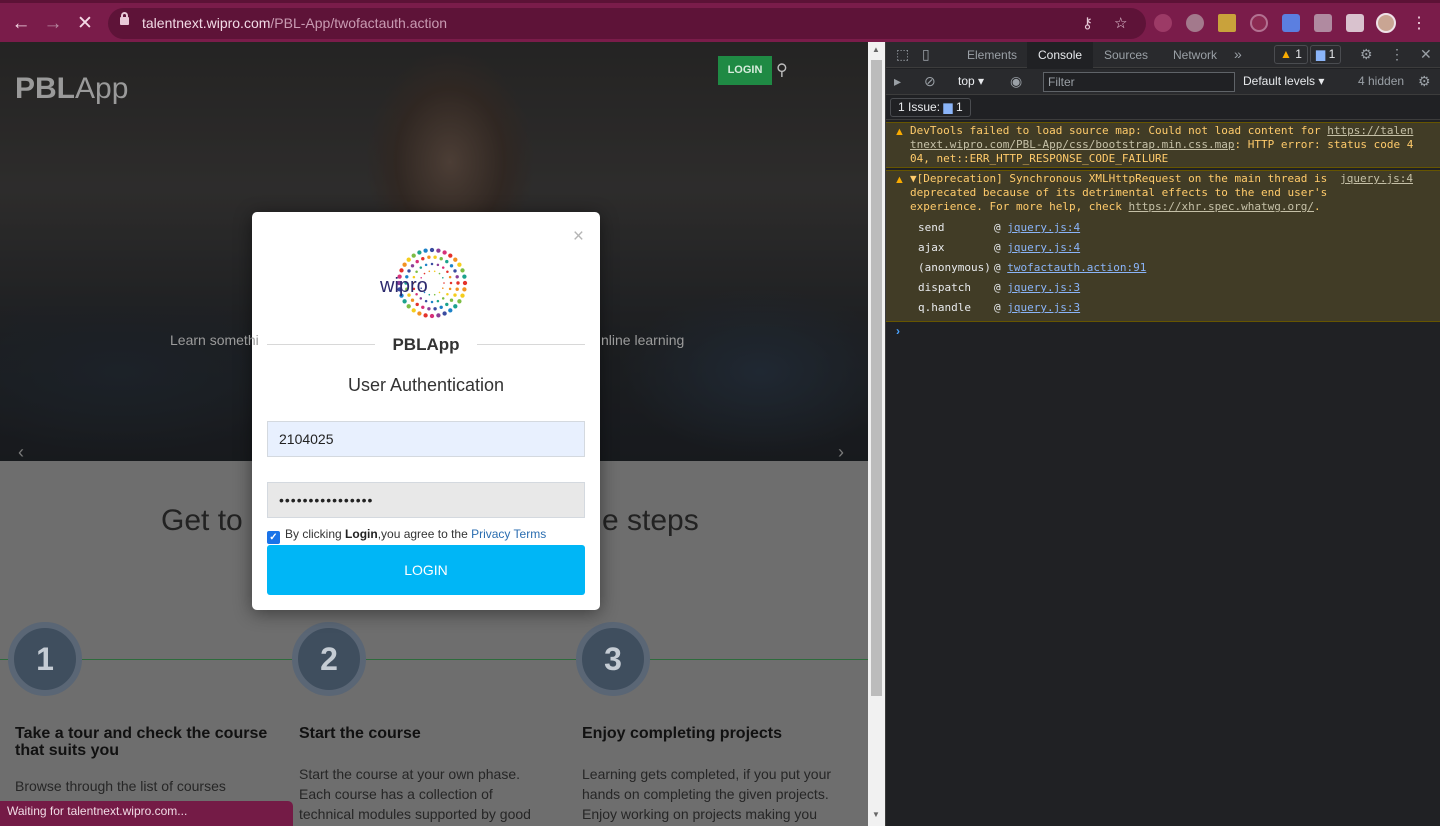 The image size is (1440, 826). What do you see at coordinates (202, 520) in the screenshot?
I see `steps-heading-left: Get to` at bounding box center [202, 520].